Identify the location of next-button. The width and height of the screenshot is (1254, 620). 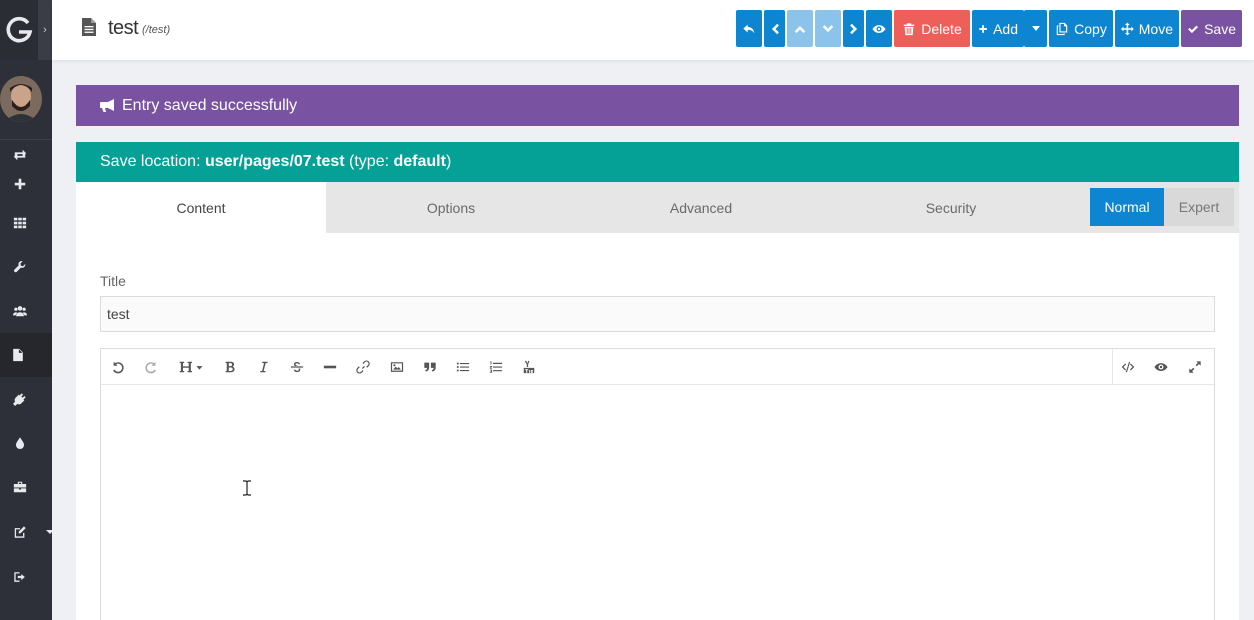
(853, 28).